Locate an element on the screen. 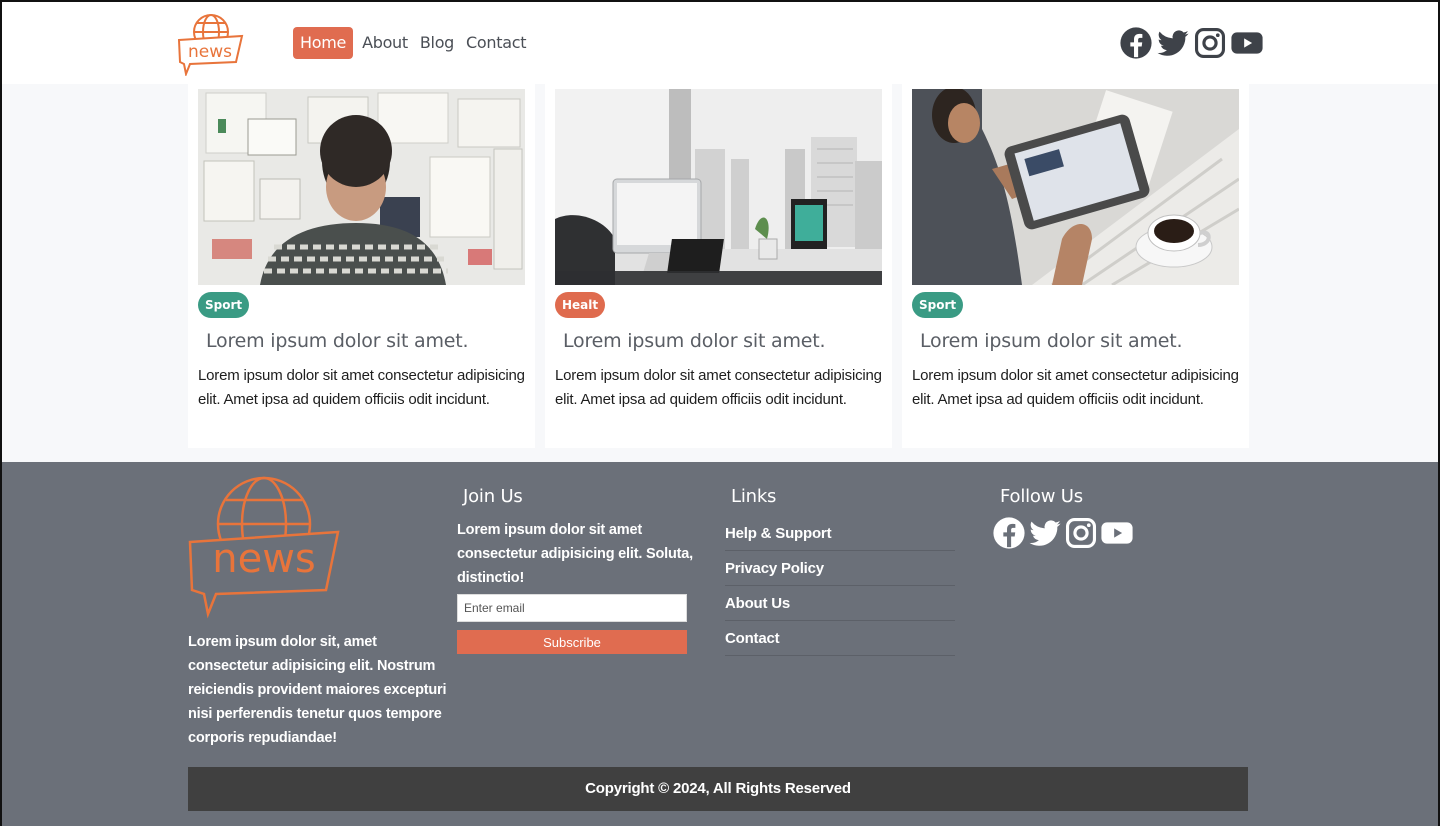 The image size is (1440, 826). join-us-heading: Join Us is located at coordinates (493, 496).